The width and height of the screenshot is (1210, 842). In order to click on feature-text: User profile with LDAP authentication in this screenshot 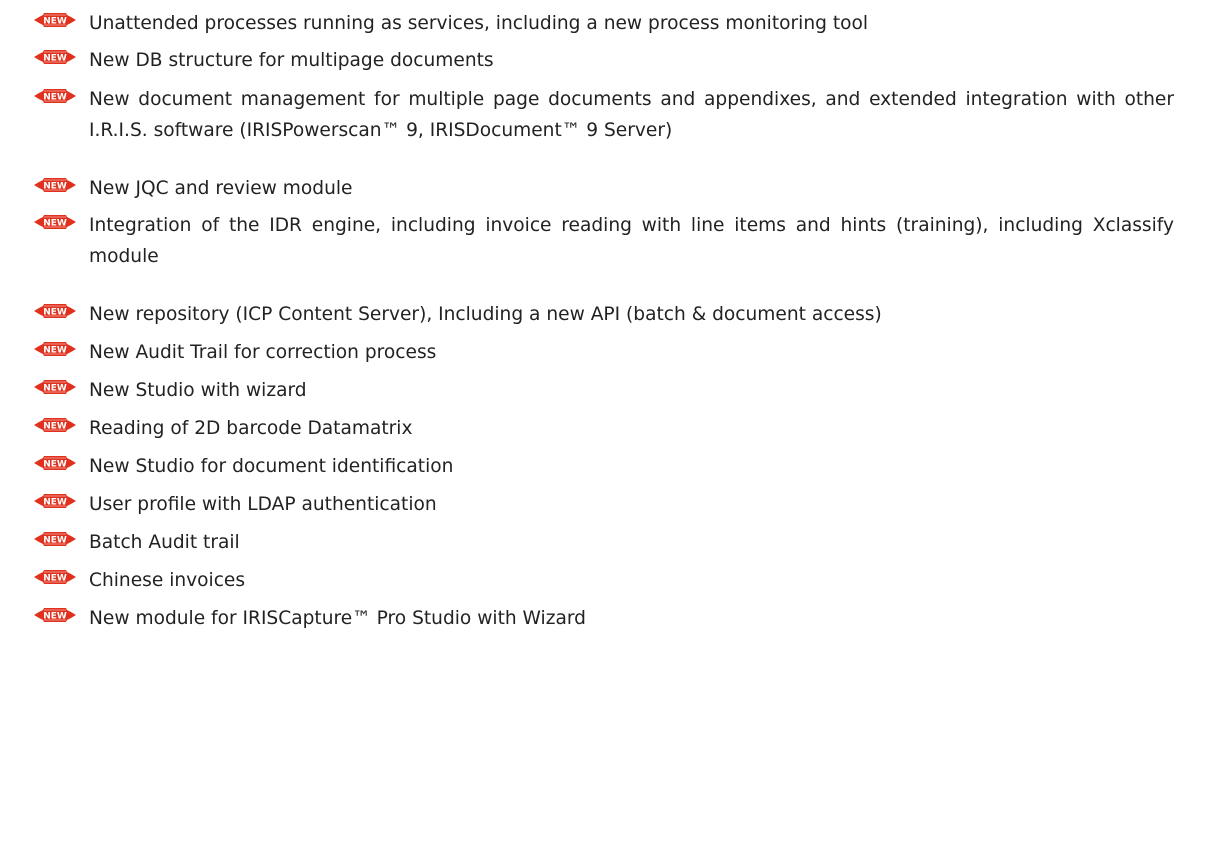, I will do `click(263, 504)`.